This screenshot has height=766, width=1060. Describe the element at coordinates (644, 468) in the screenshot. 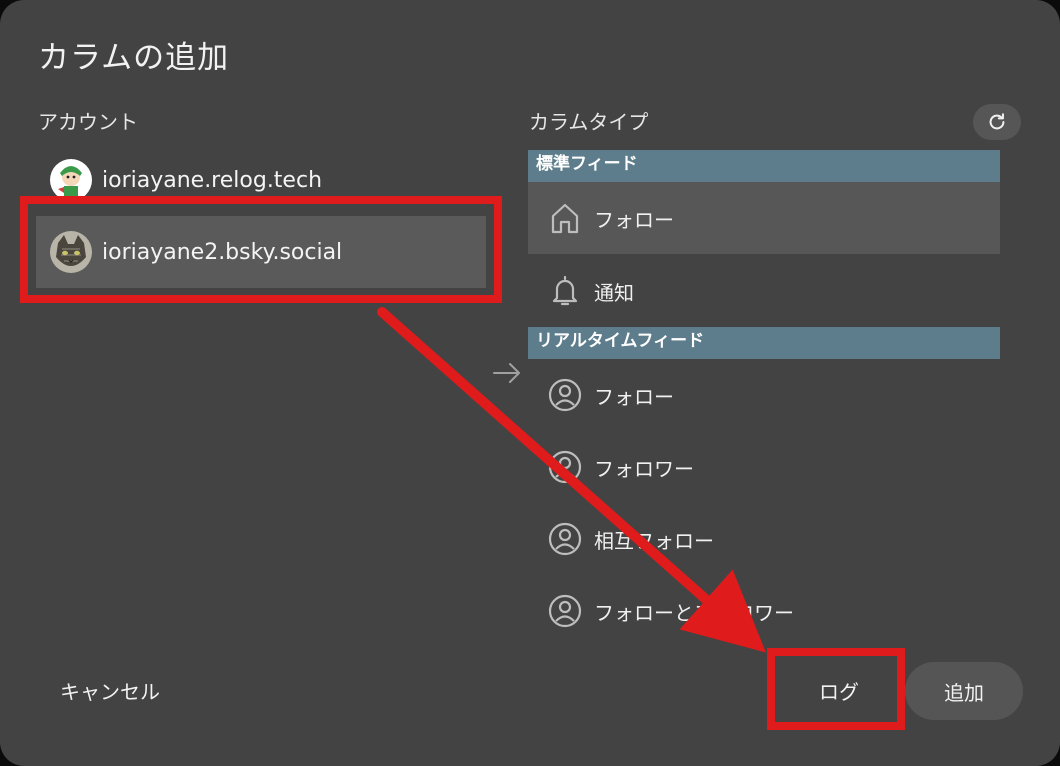

I see `column-type-label: フォロワー` at that location.